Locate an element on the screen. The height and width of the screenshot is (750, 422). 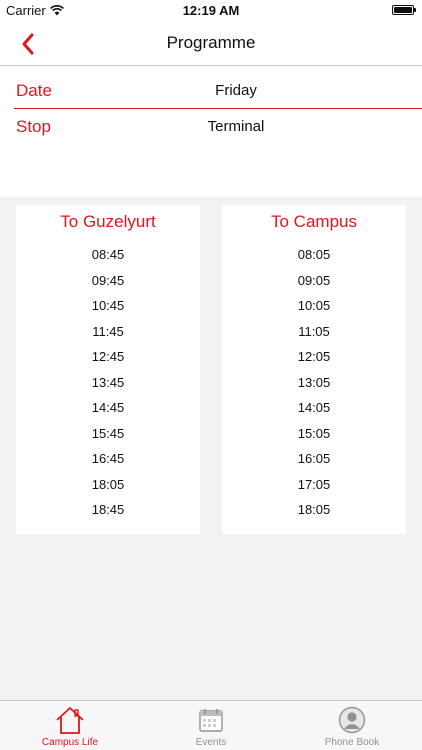
departure-time: 13:45 is located at coordinates (108, 382).